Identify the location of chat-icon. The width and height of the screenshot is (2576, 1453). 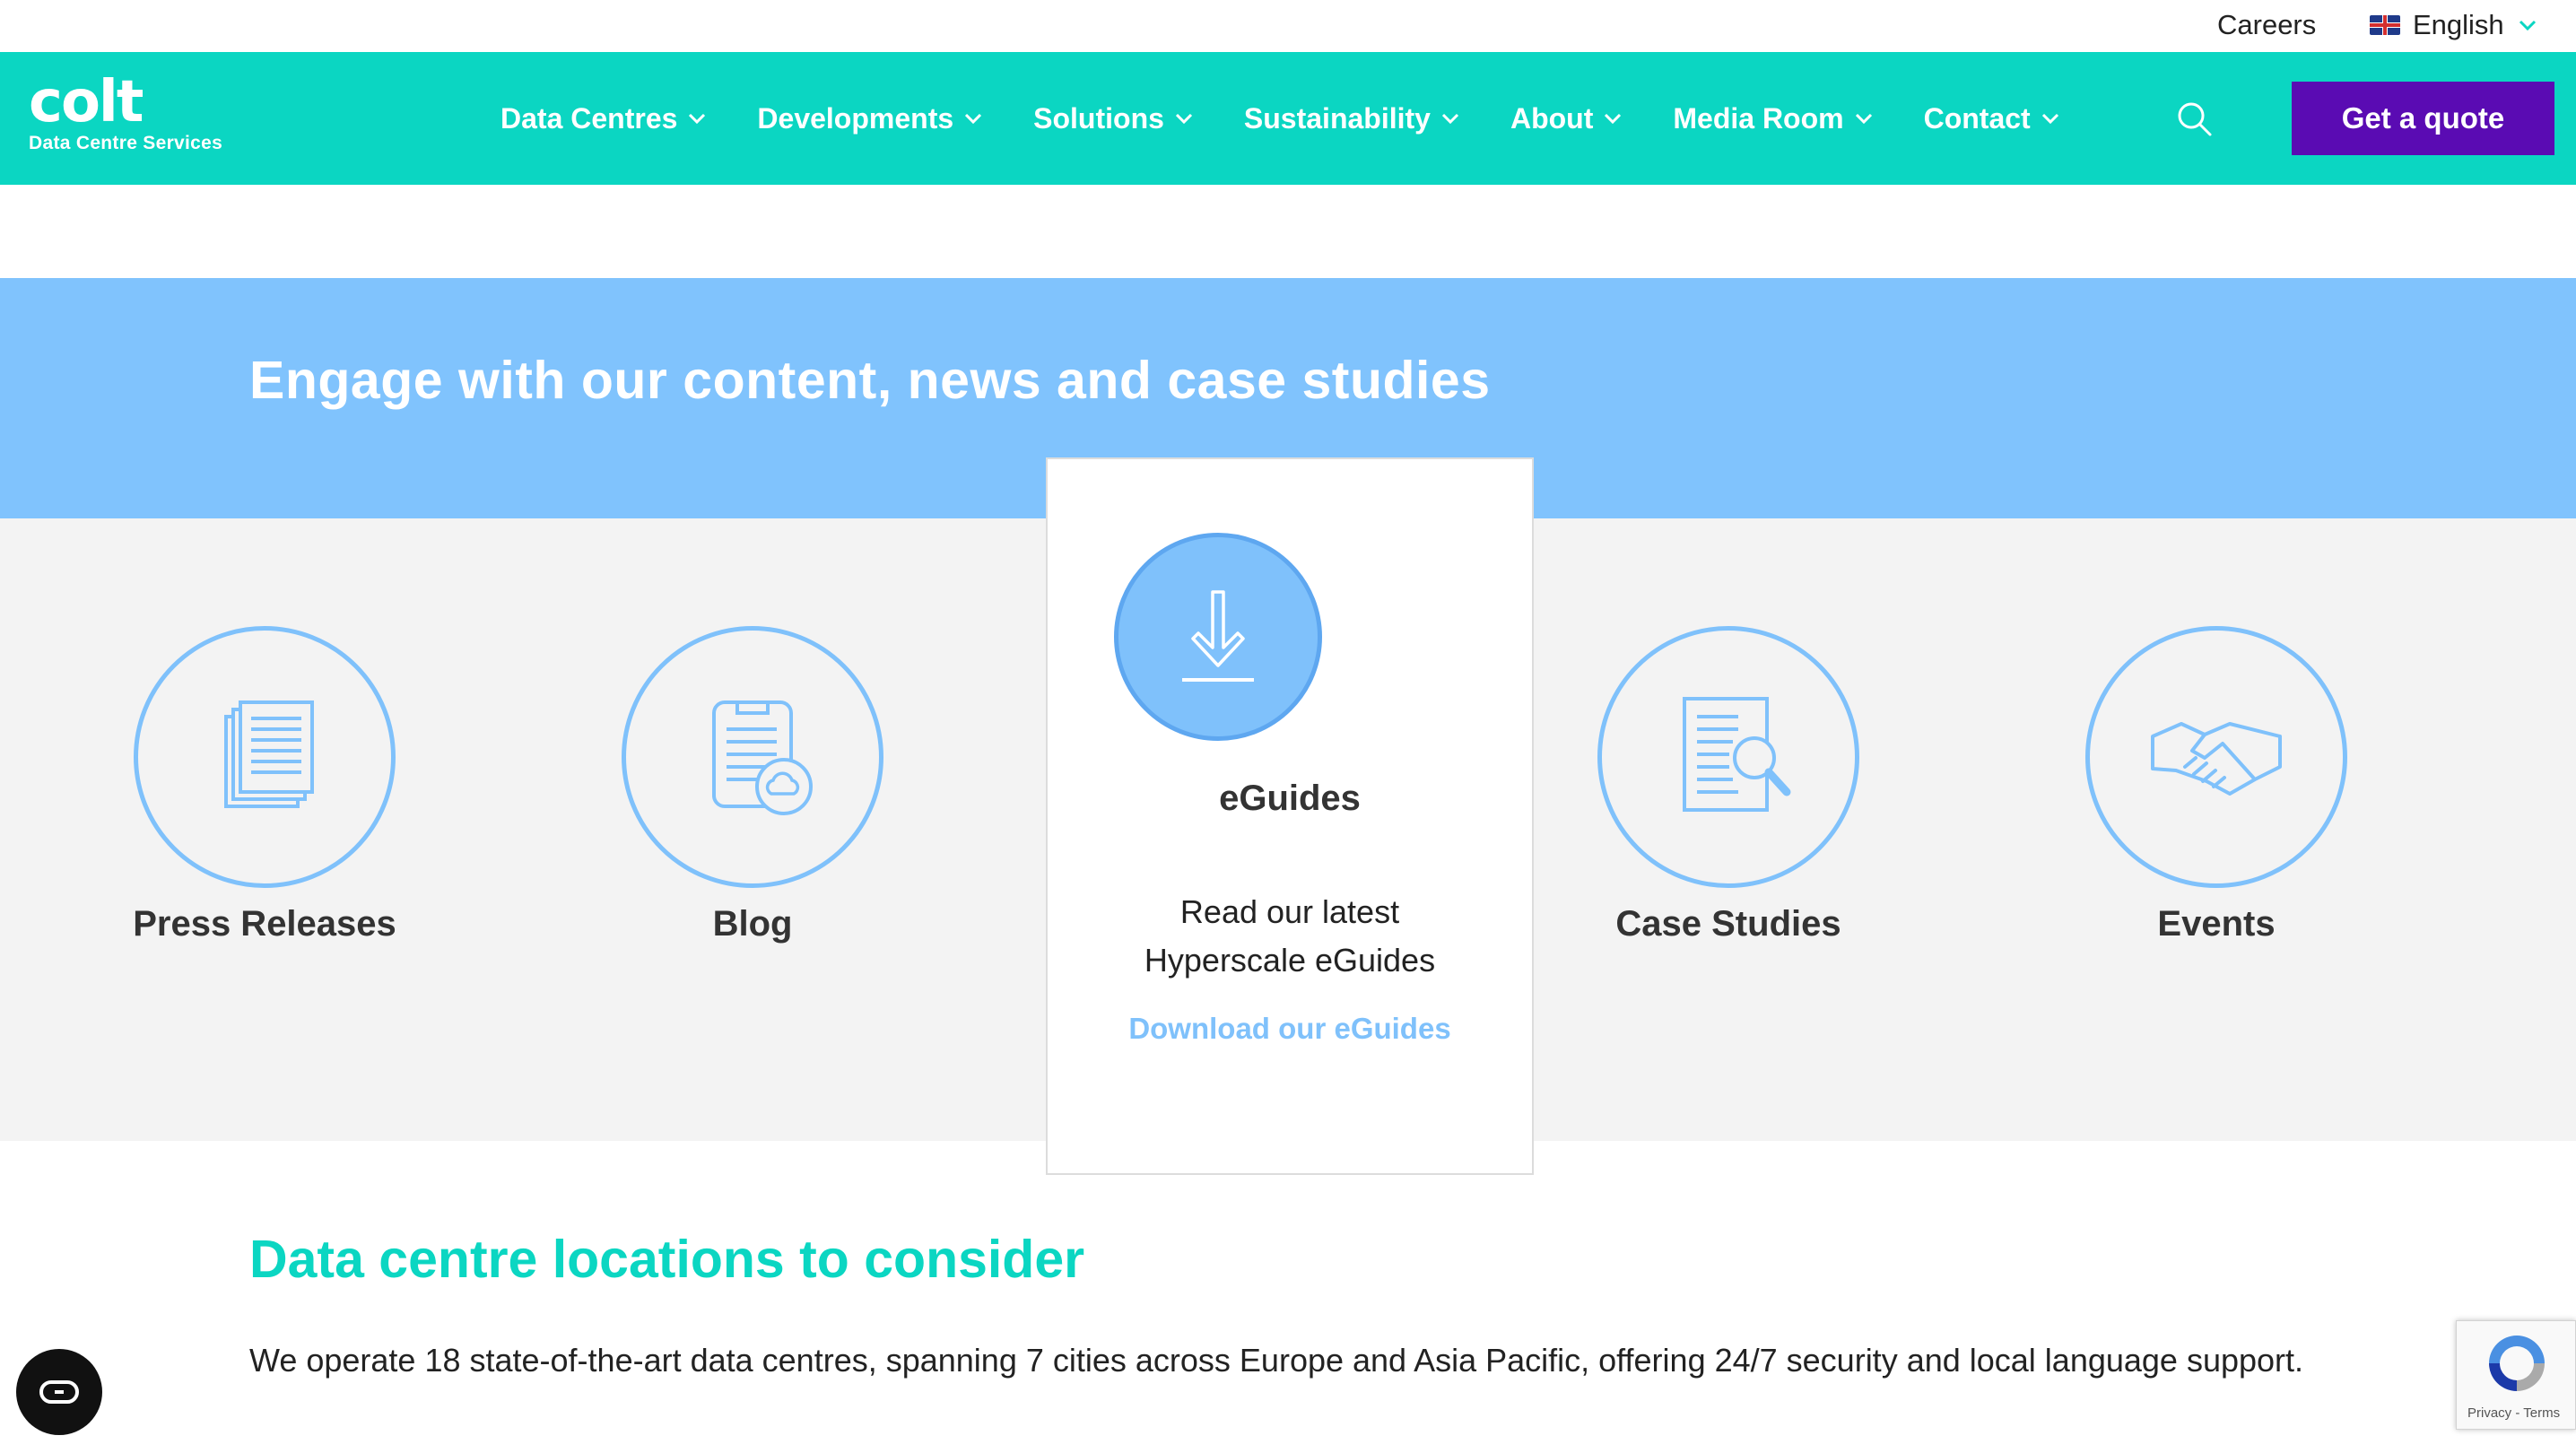
(59, 1392).